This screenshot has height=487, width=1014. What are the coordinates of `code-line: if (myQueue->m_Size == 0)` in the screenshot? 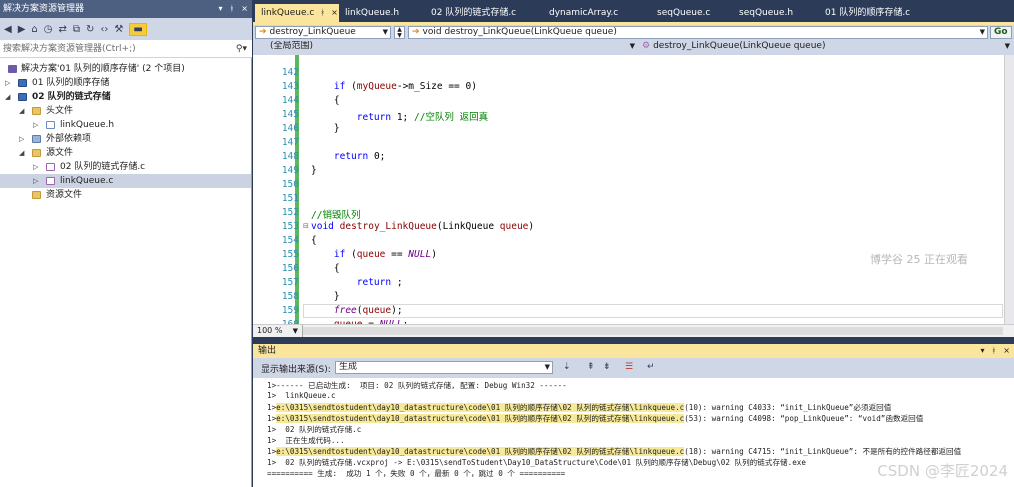 It's located at (394, 86).